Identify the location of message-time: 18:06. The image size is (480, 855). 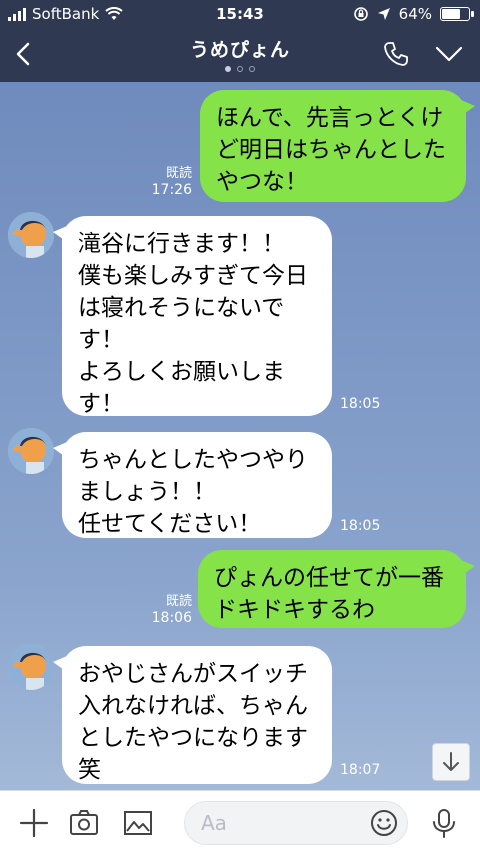
(171, 618).